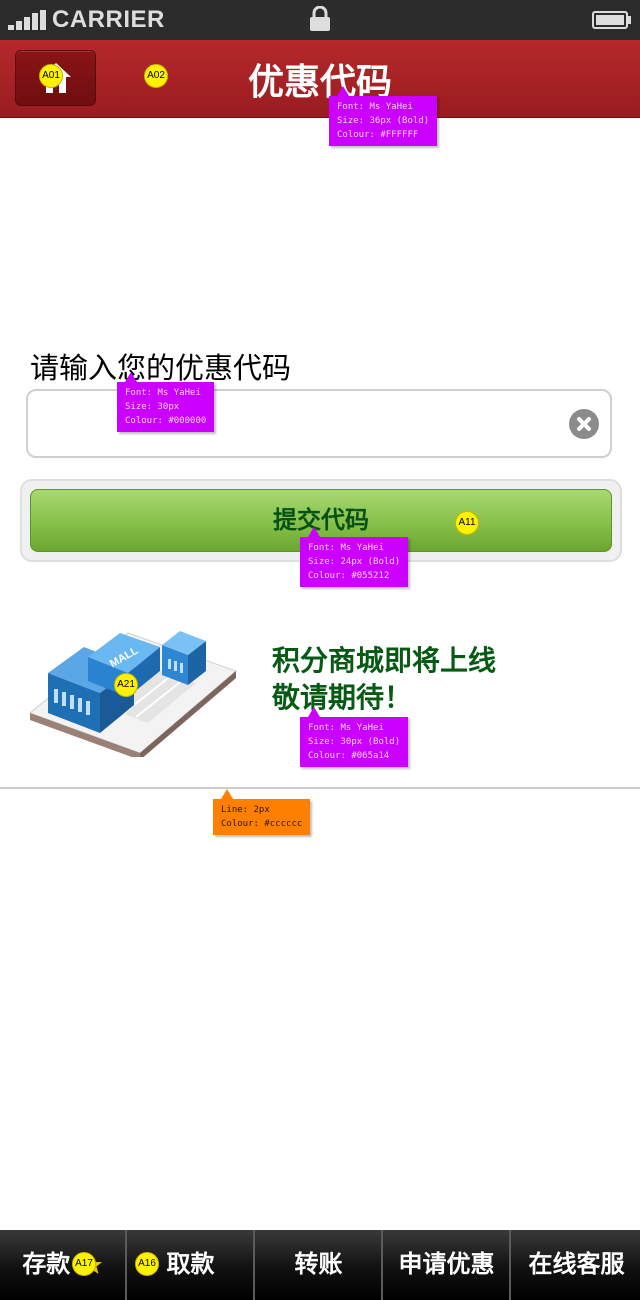 This screenshot has height=1300, width=640. What do you see at coordinates (161, 368) in the screenshot?
I see `code-prompt-label: 请输入您的优惠代码` at bounding box center [161, 368].